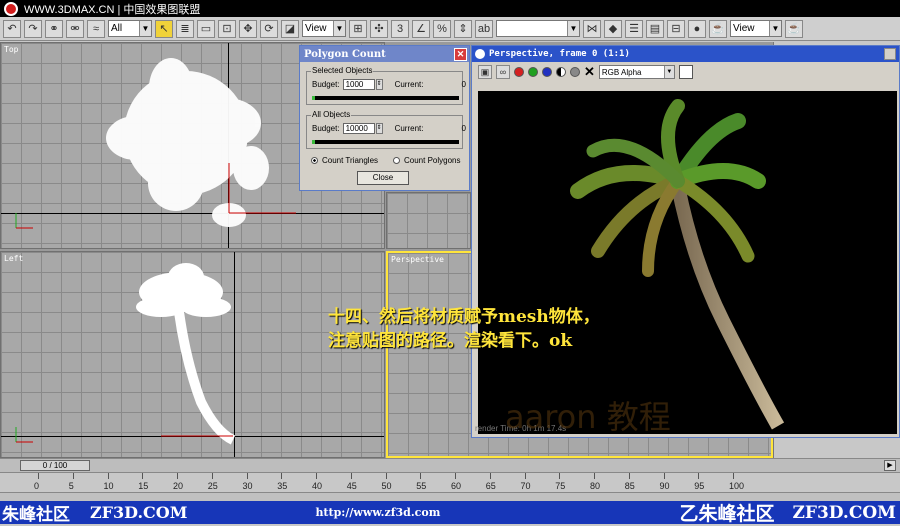  I want to click on count-polygons-option: Count Polygons, so click(426, 160).